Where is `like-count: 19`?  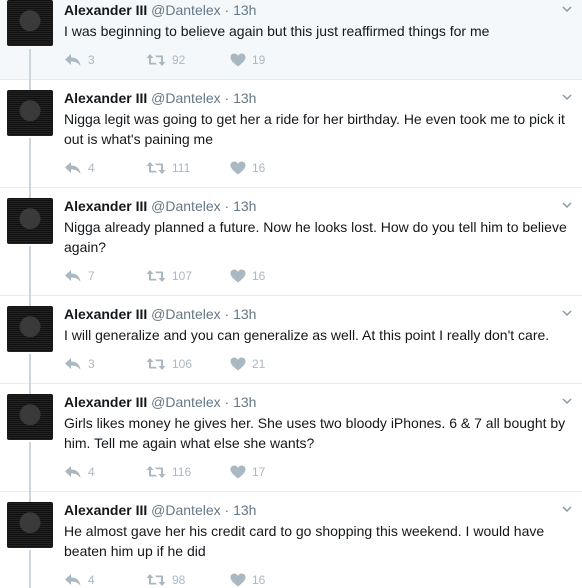
like-count: 19 is located at coordinates (259, 60).